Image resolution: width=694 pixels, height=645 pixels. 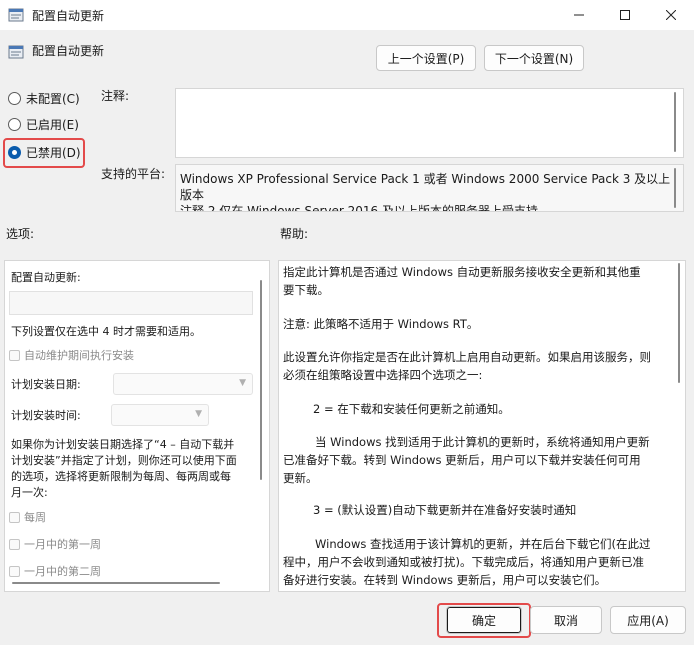 What do you see at coordinates (445, 580) in the screenshot?
I see `help-line: 备好进行安装。在转到 Windows 更新后，用户可以安装它们。` at bounding box center [445, 580].